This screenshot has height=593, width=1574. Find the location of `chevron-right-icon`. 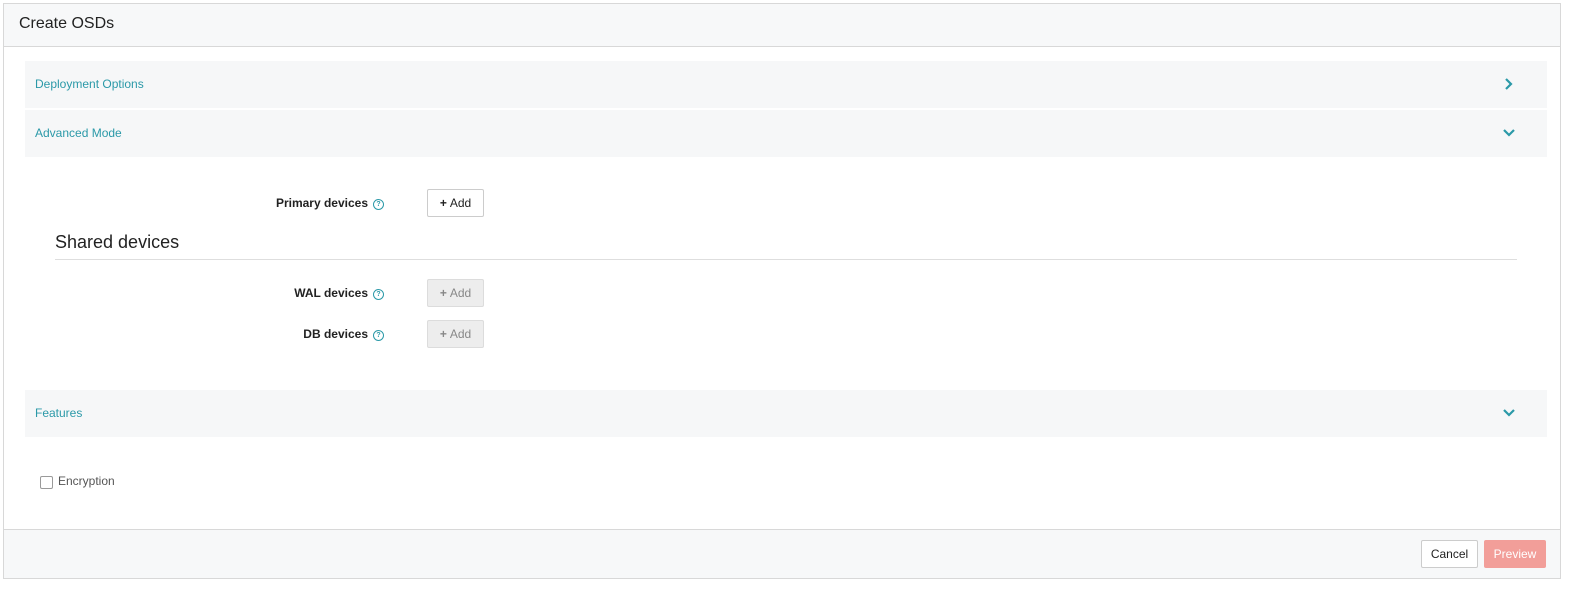

chevron-right-icon is located at coordinates (1509, 84).